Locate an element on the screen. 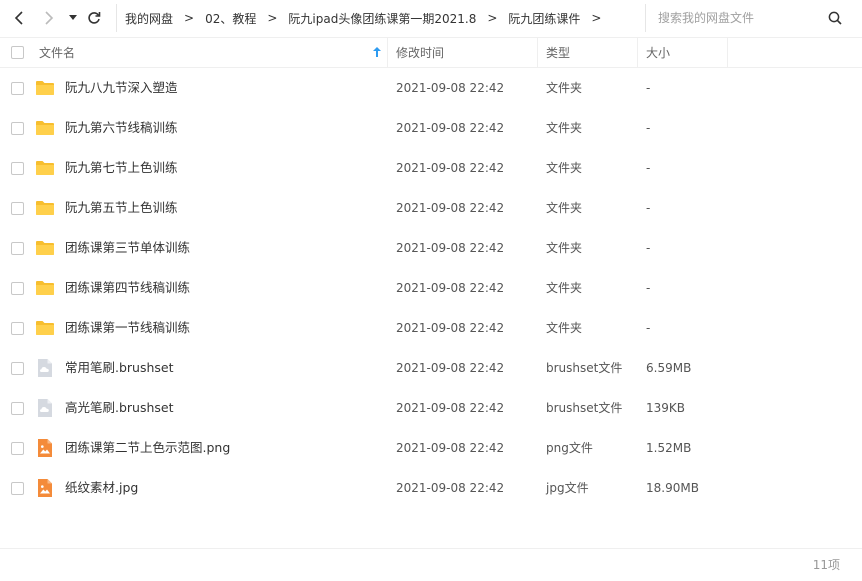 This screenshot has height=581, width=862. refresh-icon is located at coordinates (94, 18).